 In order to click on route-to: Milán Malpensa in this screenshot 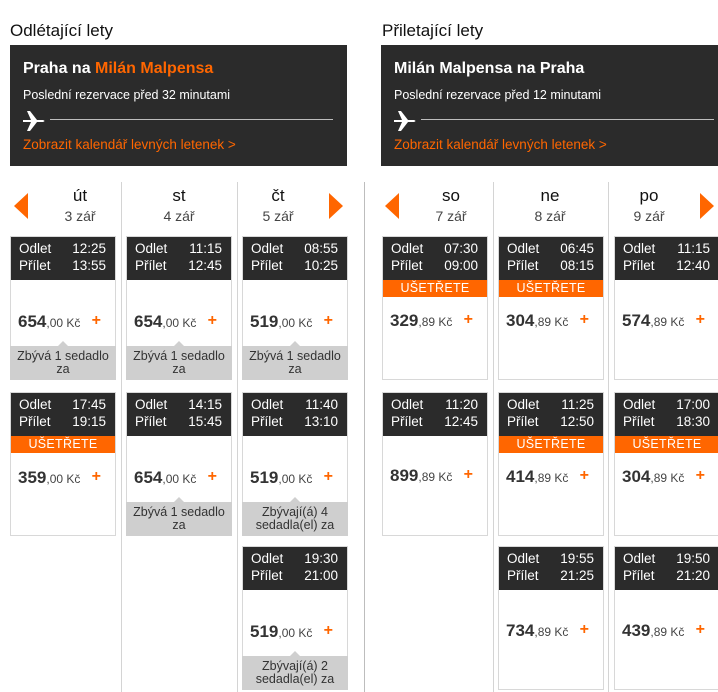, I will do `click(154, 68)`.